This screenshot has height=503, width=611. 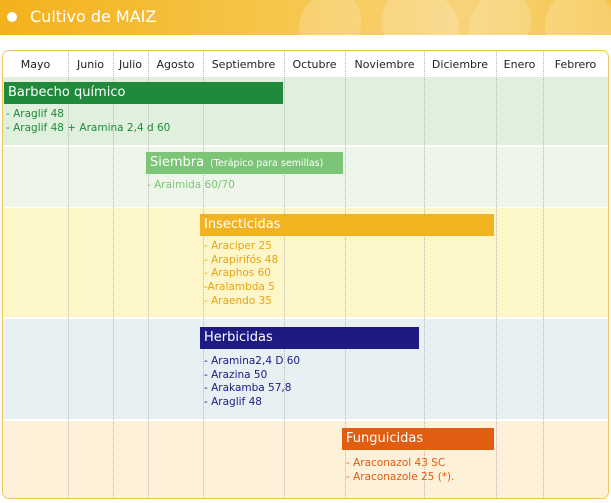 What do you see at coordinates (242, 224) in the screenshot?
I see `insecticidas-label: Insecticidas` at bounding box center [242, 224].